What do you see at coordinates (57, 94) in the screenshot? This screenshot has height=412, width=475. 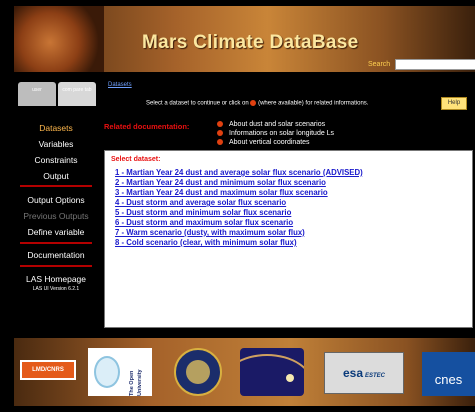 I see `nav-tabs: user com pare tab` at bounding box center [57, 94].